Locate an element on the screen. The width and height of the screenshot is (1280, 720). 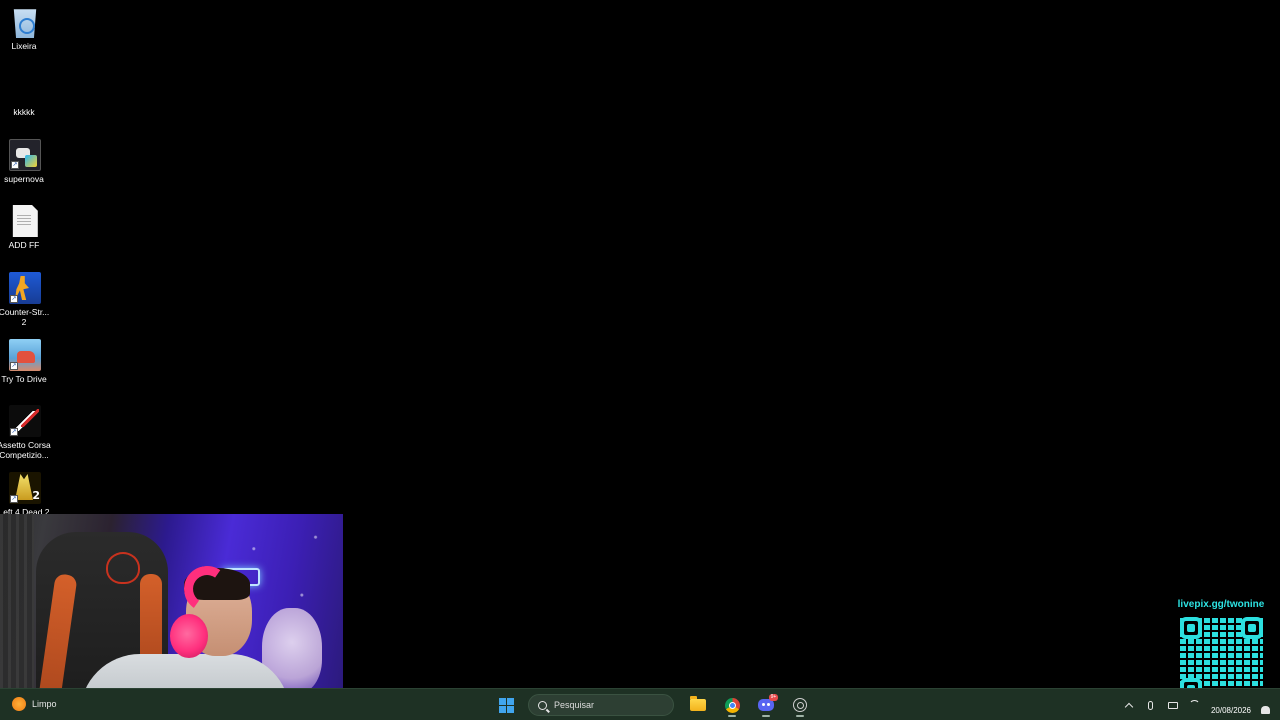
webcam-overlay is located at coordinates (171, 610).